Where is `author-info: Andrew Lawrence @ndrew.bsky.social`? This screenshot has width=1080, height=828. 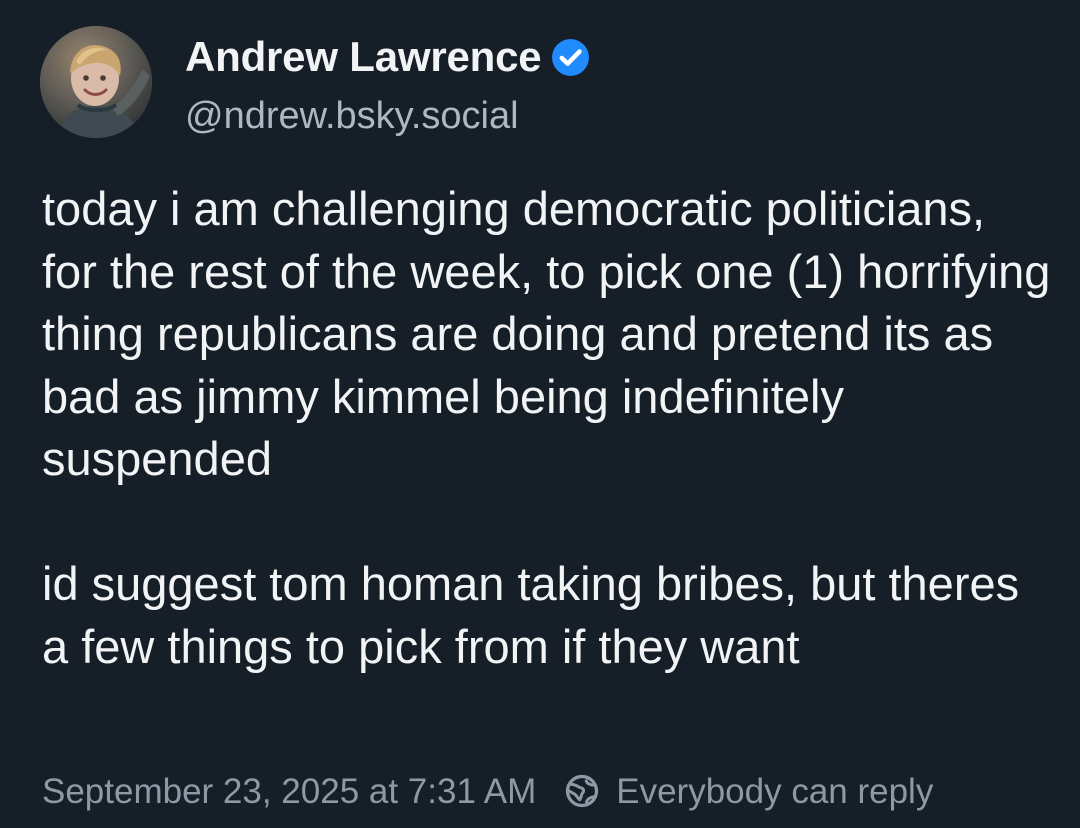 author-info: Andrew Lawrence @ndrew.bsky.social is located at coordinates (388, 82).